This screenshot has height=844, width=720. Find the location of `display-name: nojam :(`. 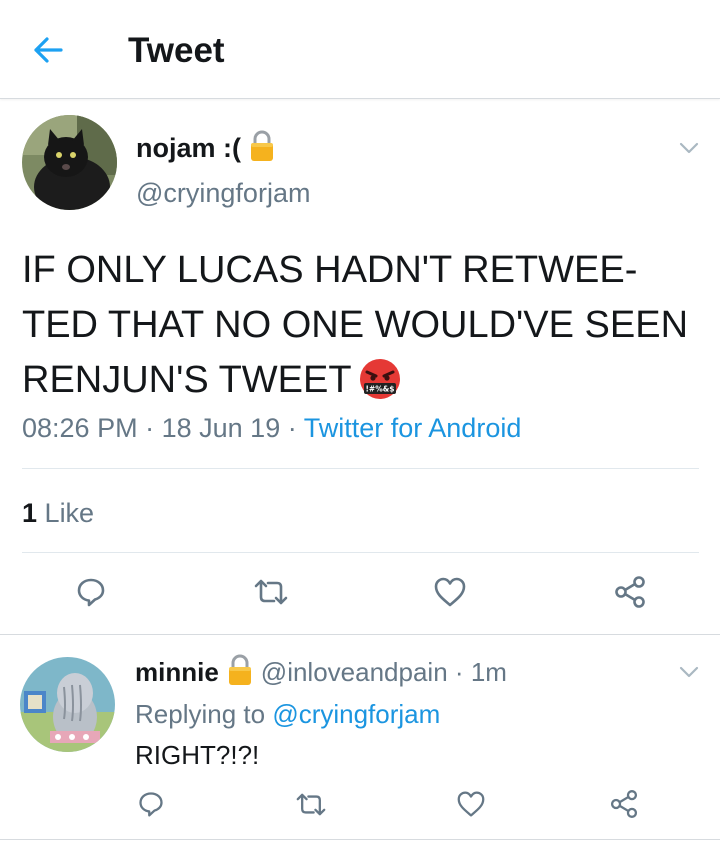

display-name: nojam :( is located at coordinates (188, 148).